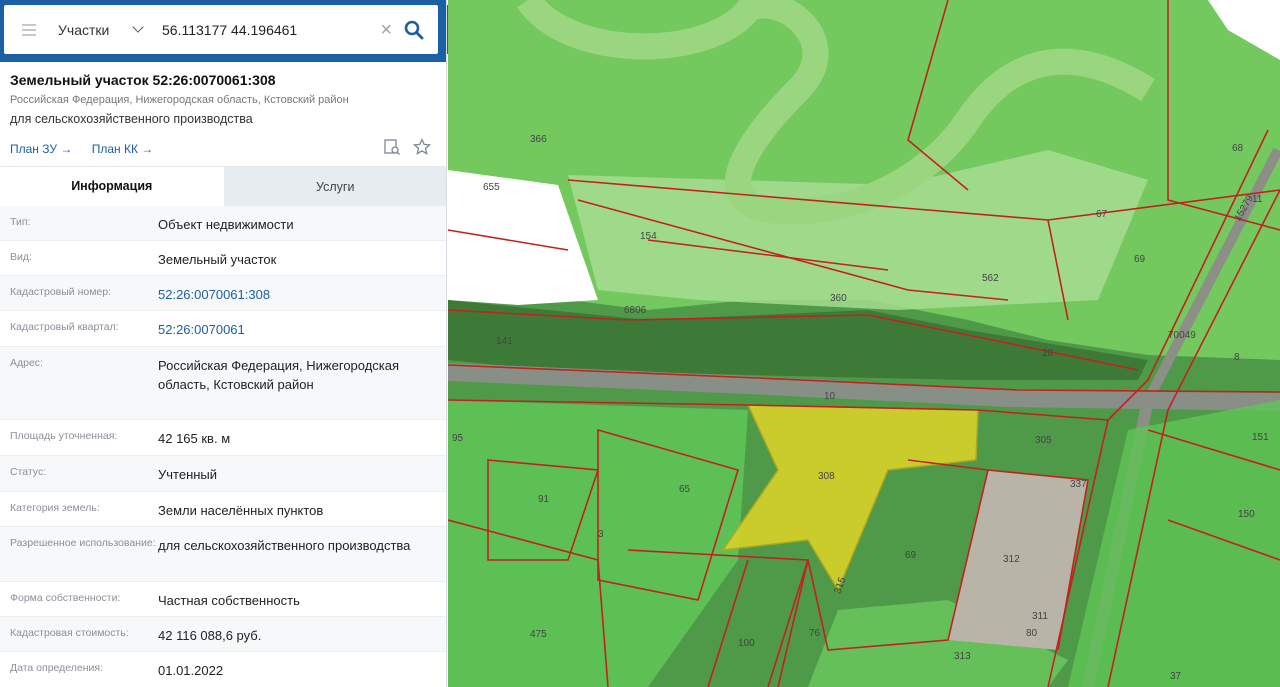  Describe the element at coordinates (138, 27) in the screenshot. I see `chevron-down-icon` at that location.